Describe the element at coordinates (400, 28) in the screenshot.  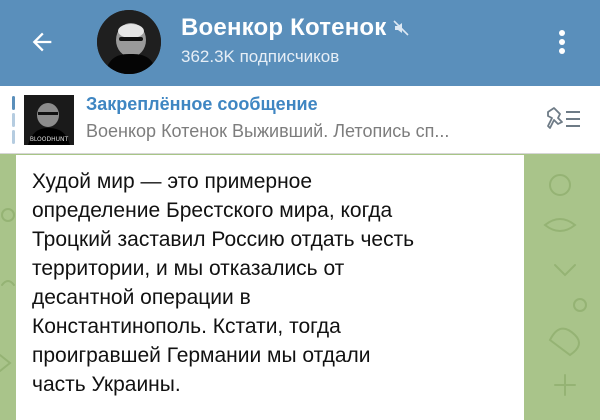
I see `muted-icon` at that location.